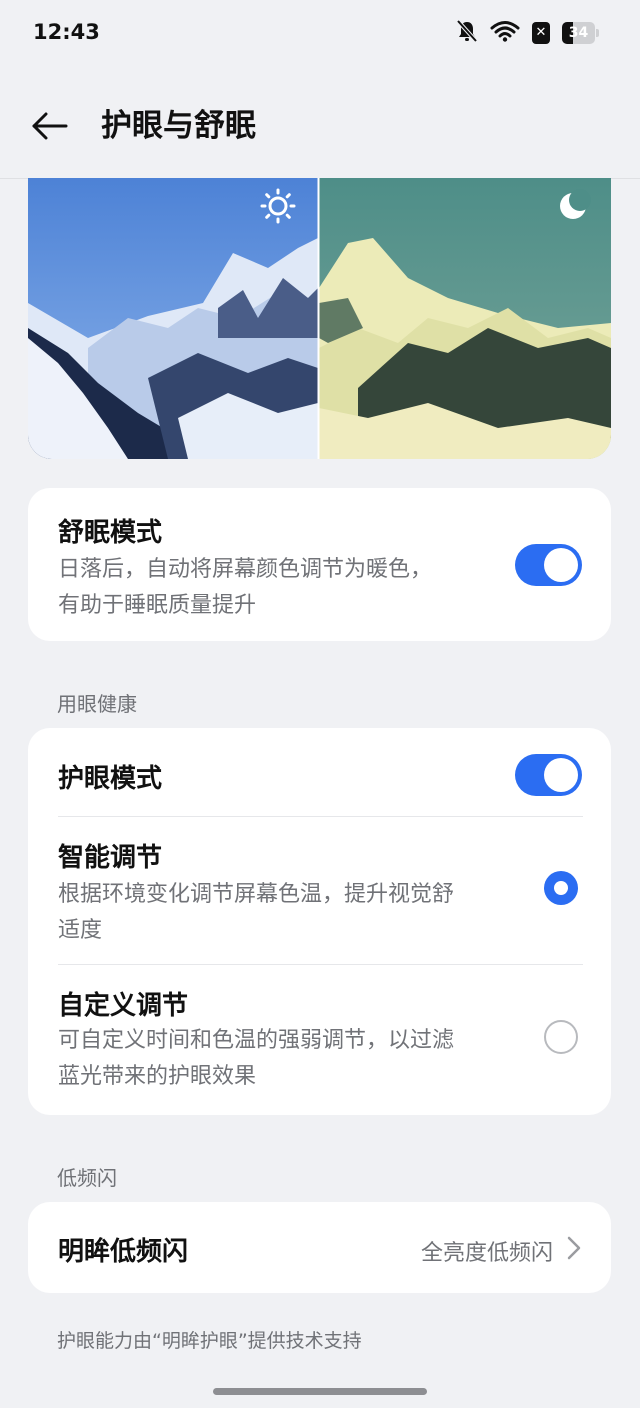 The width and height of the screenshot is (640, 1408). I want to click on custom-adjust-option: 自定义调节 可自定义时间和色温的强弱调节，以过滤 蓝光带来的护眼效果, so click(319, 1040).